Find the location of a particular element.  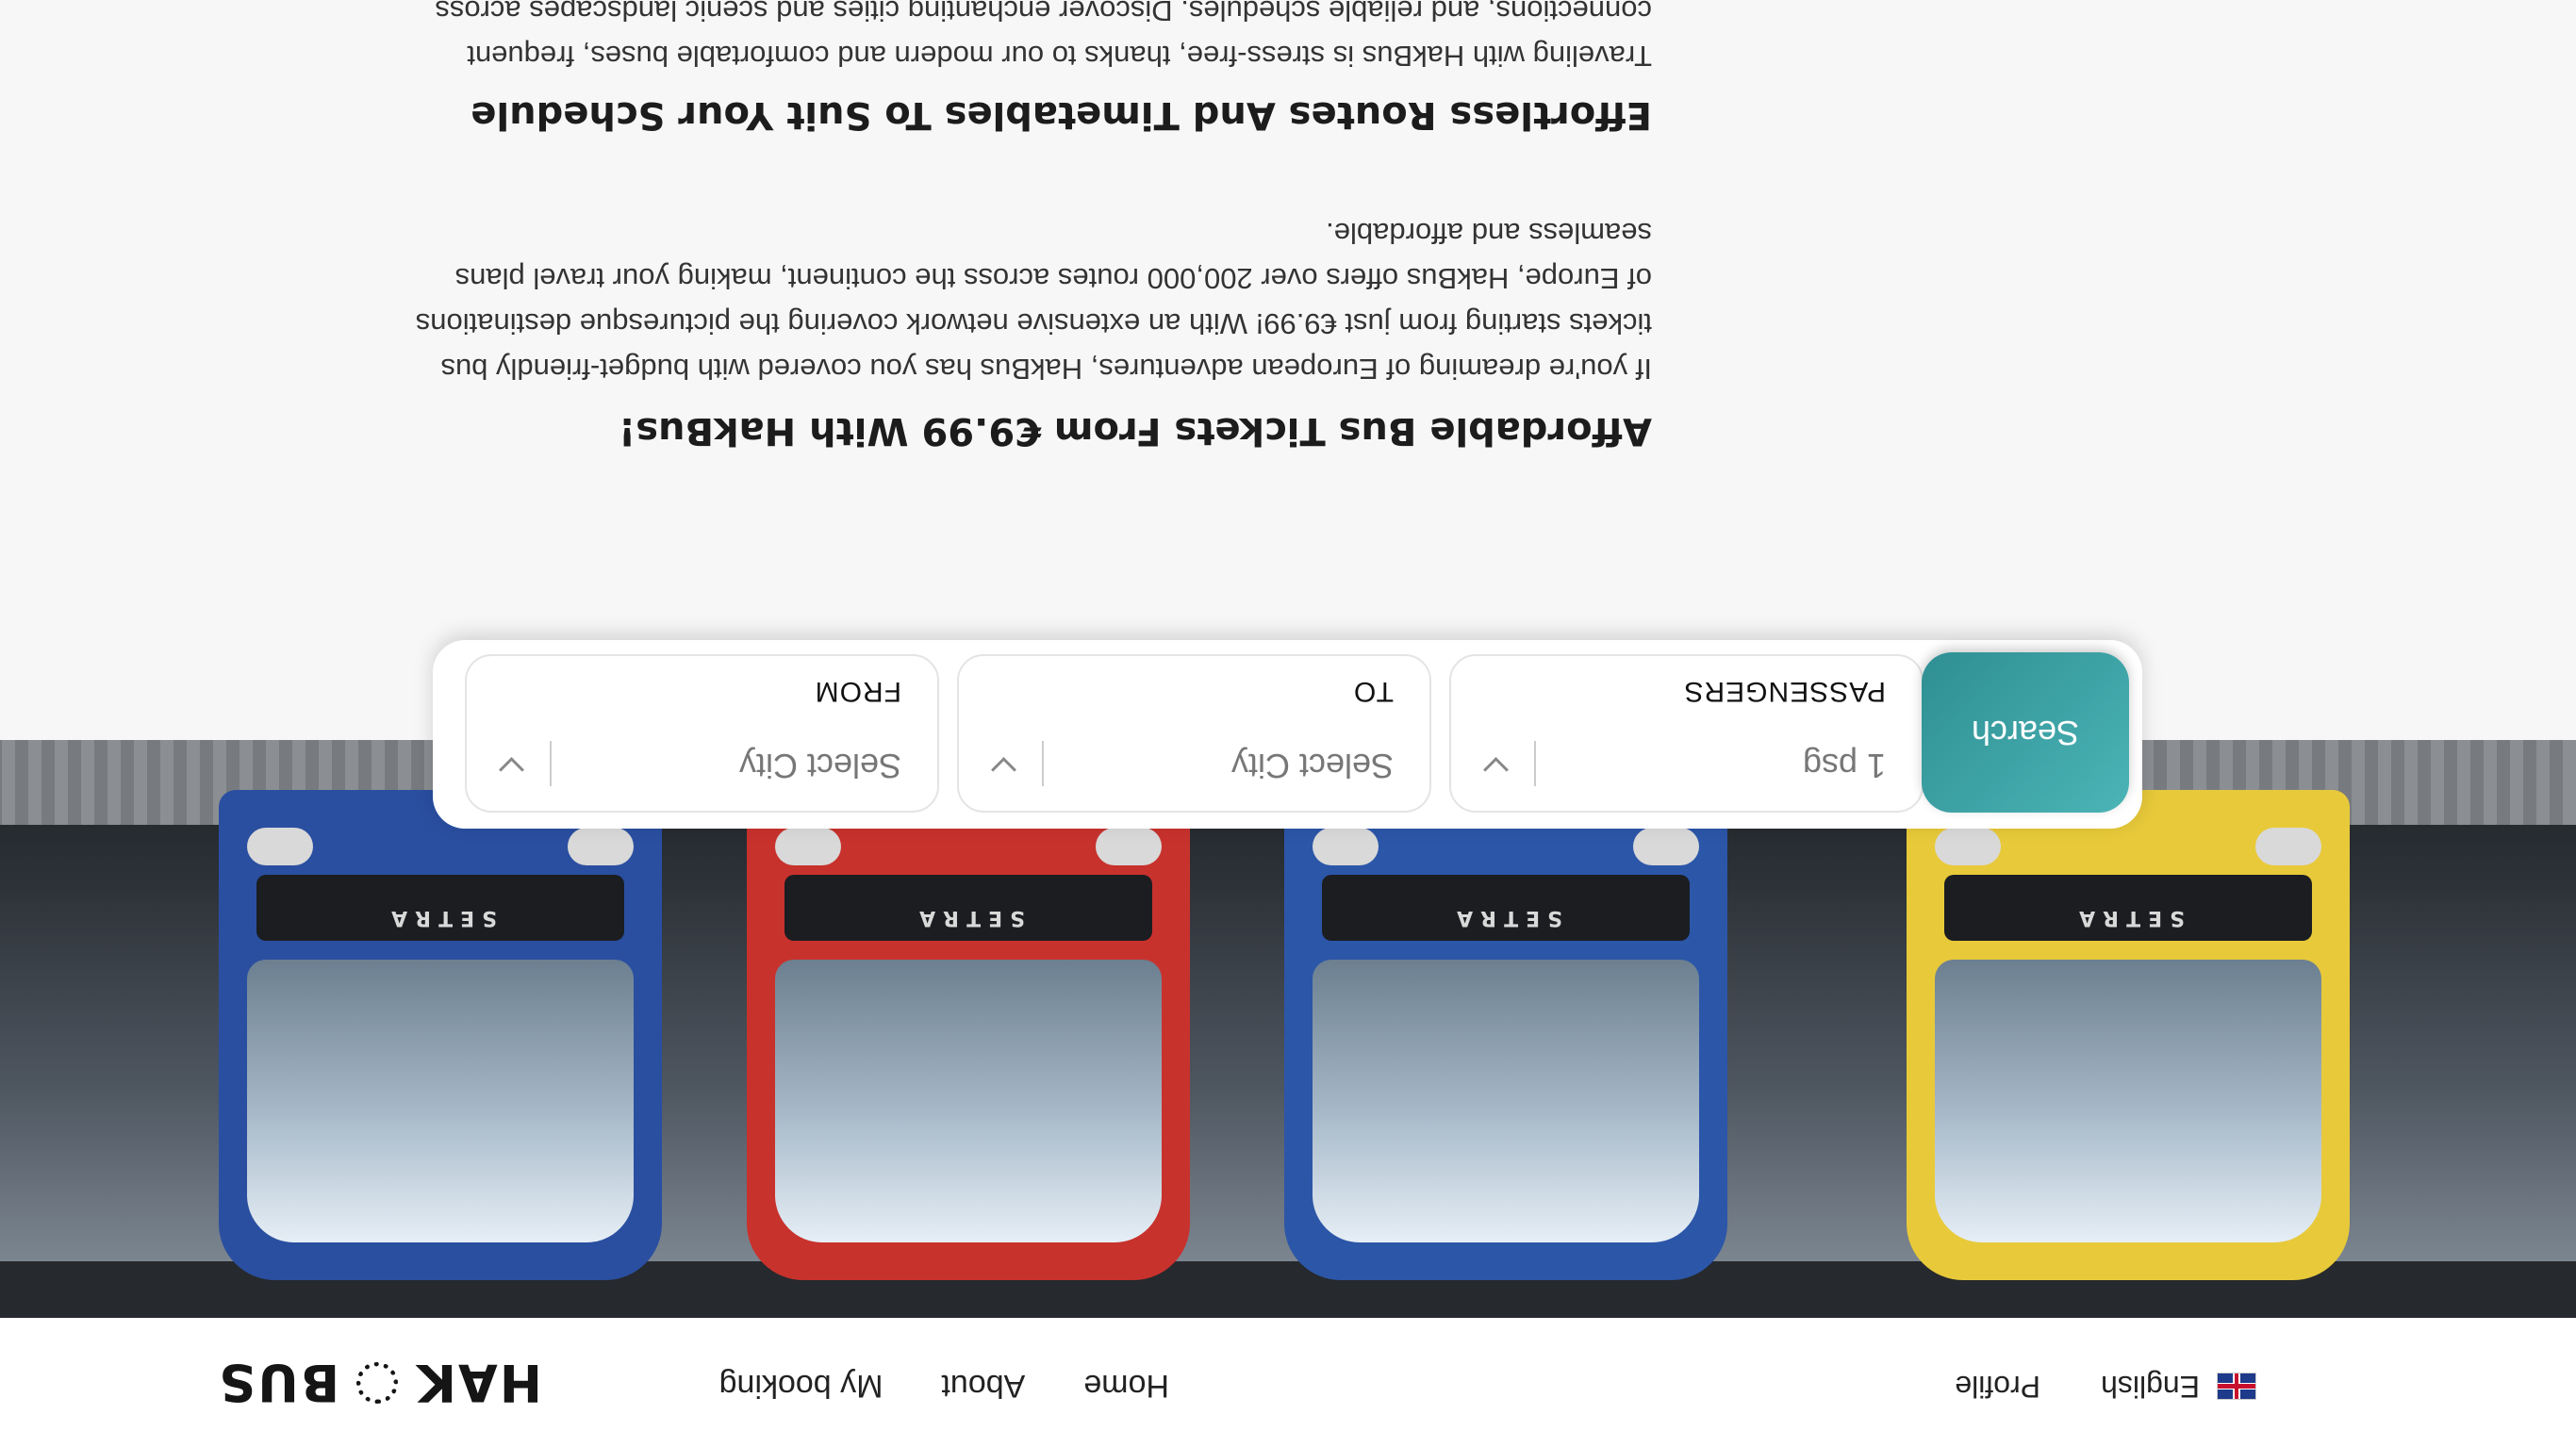

logo-text-right: BUS is located at coordinates (278, 1383).